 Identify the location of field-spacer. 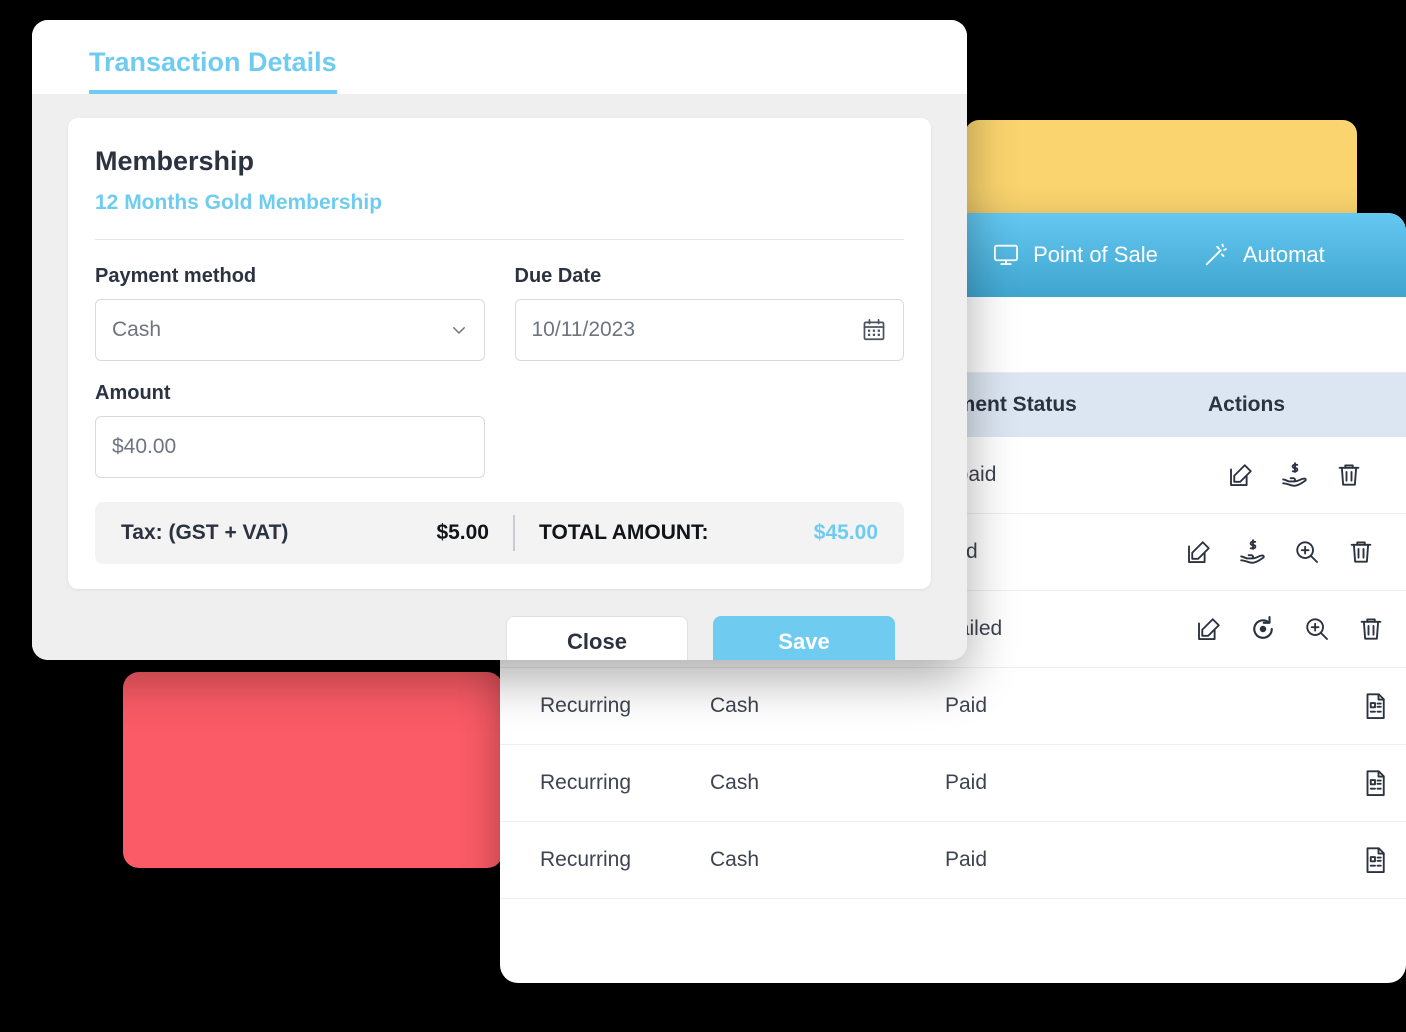
(710, 430).